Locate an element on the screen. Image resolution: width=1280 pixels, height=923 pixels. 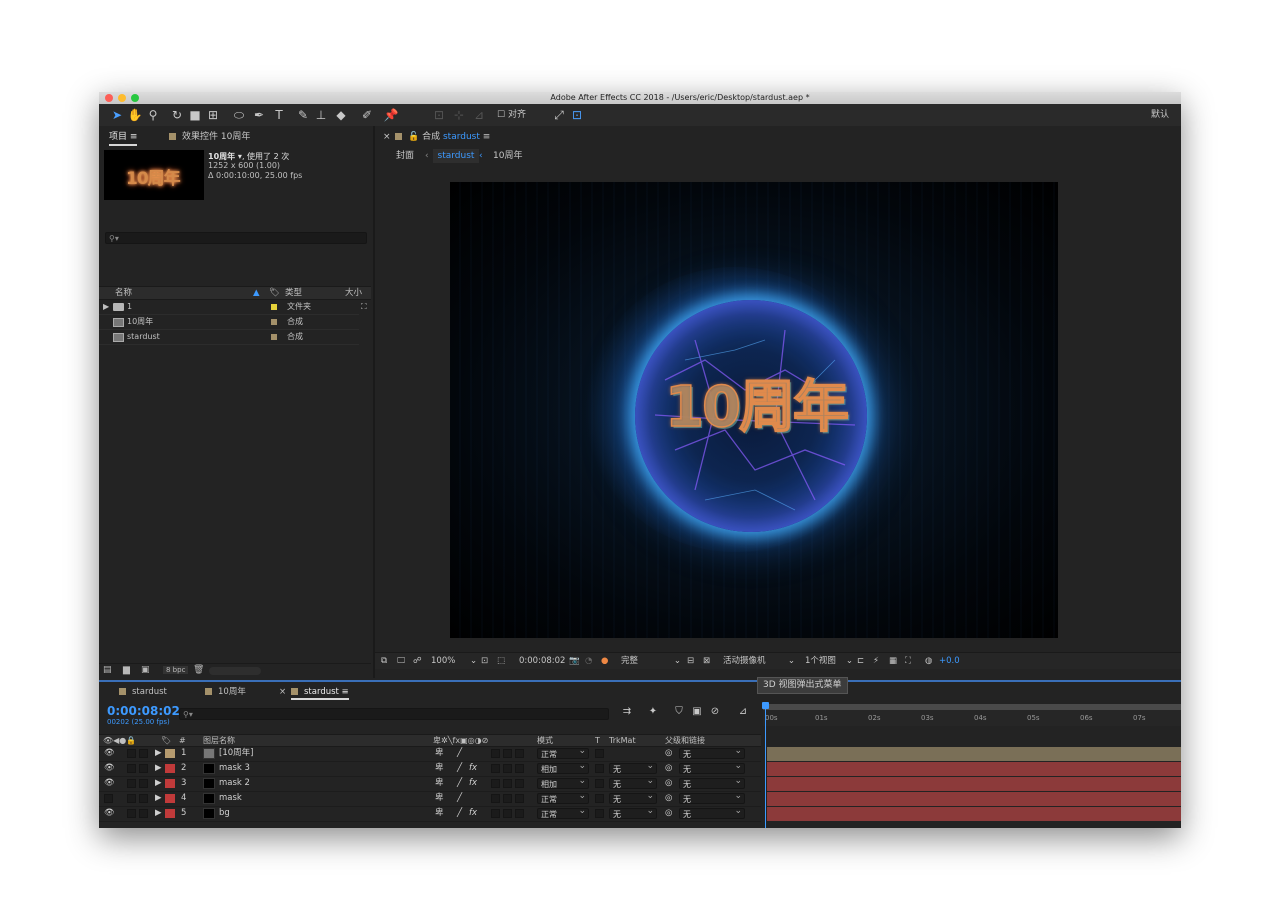
camera-tool-icon: ■ is located at coordinates (195, 115).